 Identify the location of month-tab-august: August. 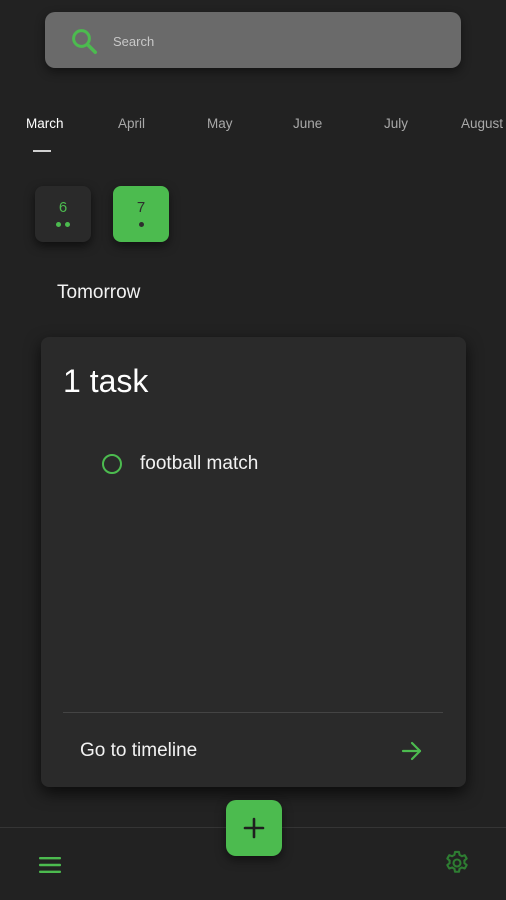
(482, 123).